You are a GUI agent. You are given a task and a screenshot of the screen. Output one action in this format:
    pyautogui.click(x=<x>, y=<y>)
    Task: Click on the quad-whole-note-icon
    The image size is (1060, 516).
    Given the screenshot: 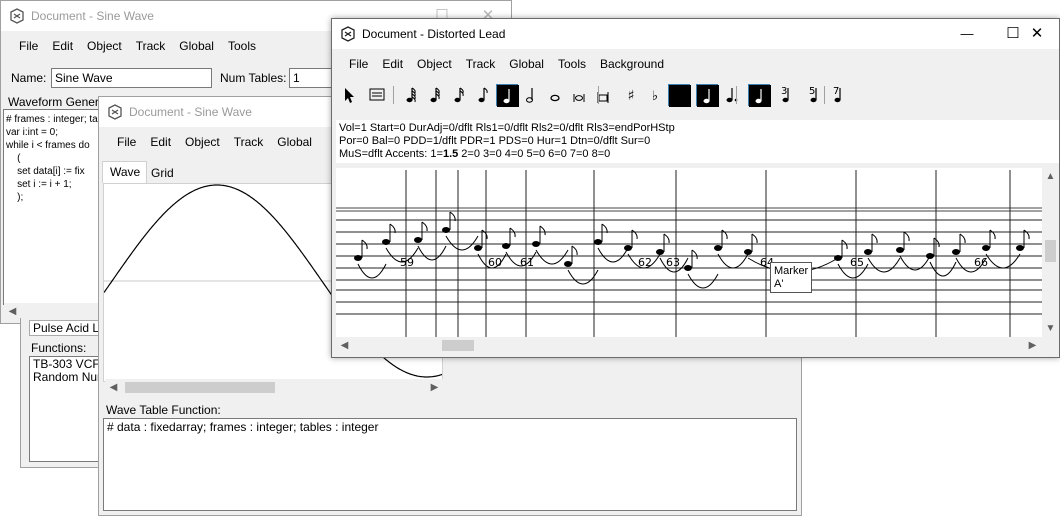 What is the action you would take?
    pyautogui.click(x=603, y=97)
    